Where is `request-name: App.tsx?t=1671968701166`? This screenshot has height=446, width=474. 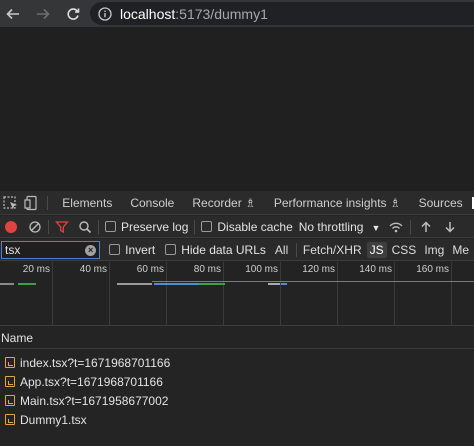
request-name: App.tsx?t=1671968701166 is located at coordinates (91, 381).